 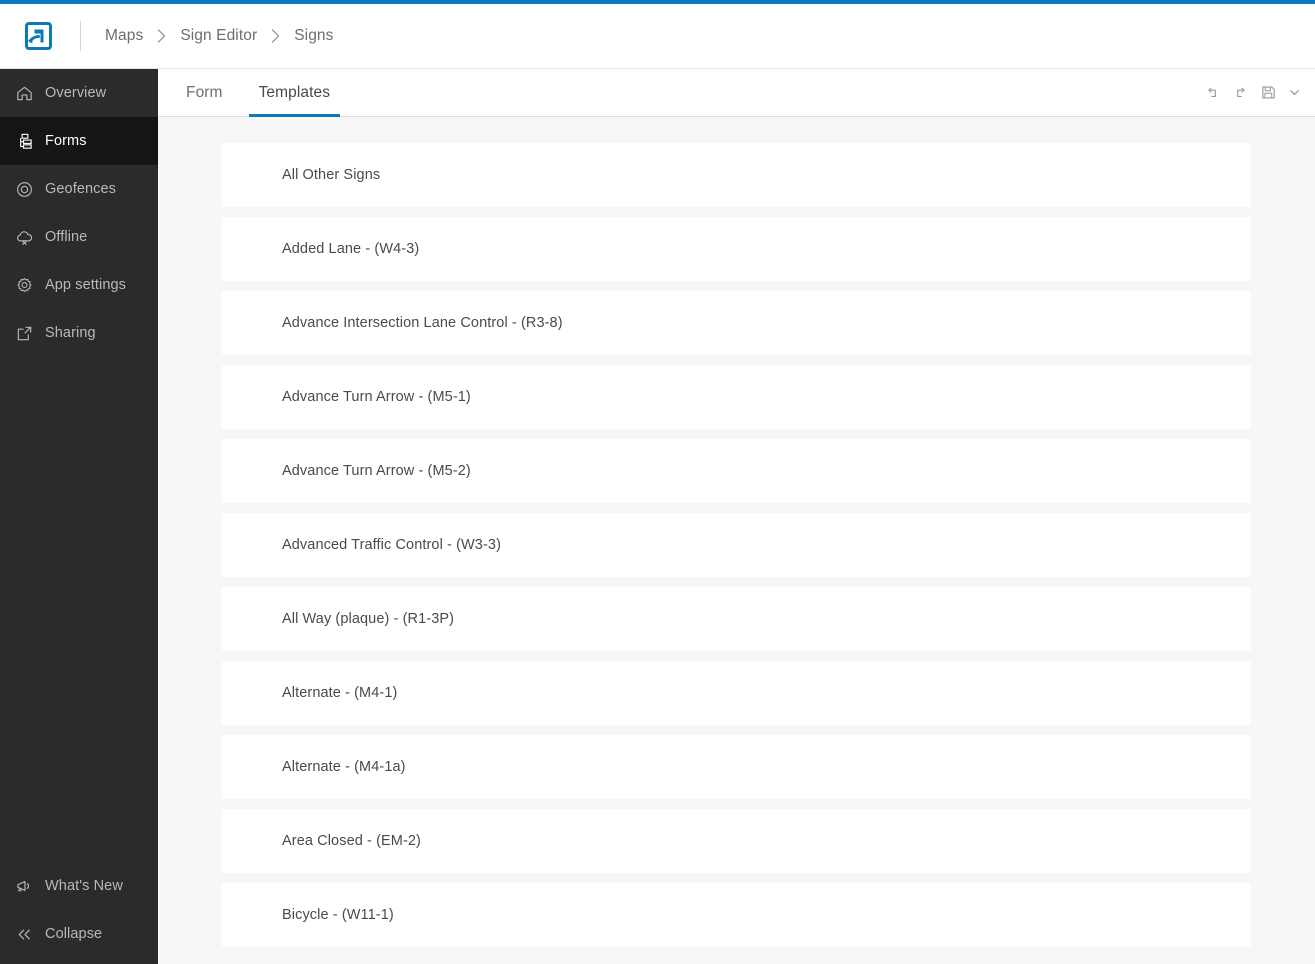 What do you see at coordinates (391, 545) in the screenshot?
I see `template-label: Advanced Traffic Control - (W3-3)` at bounding box center [391, 545].